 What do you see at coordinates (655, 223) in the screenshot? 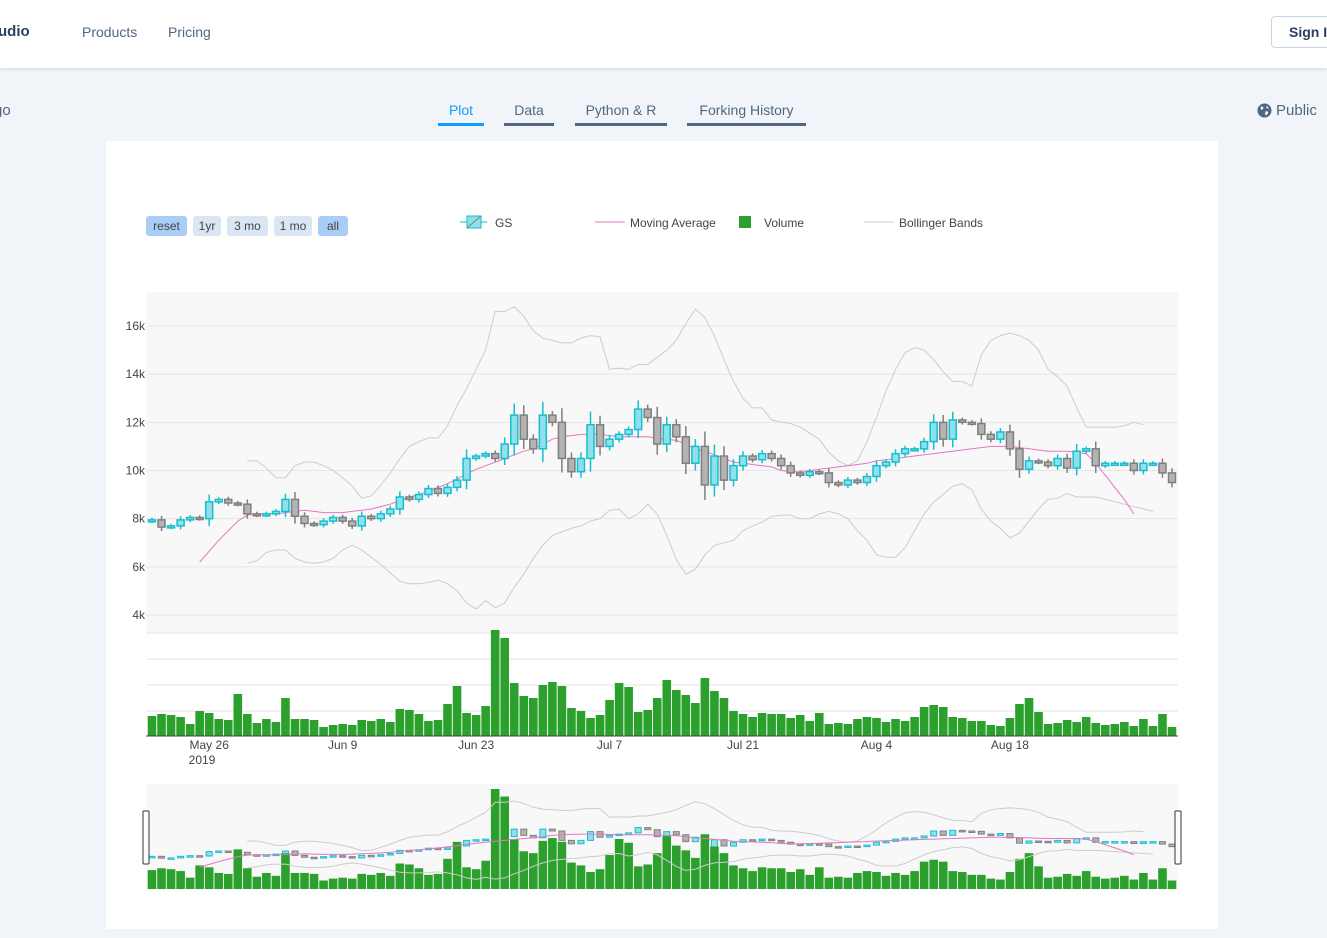
I see `legend-item-moving-average: Moving Average` at bounding box center [655, 223].